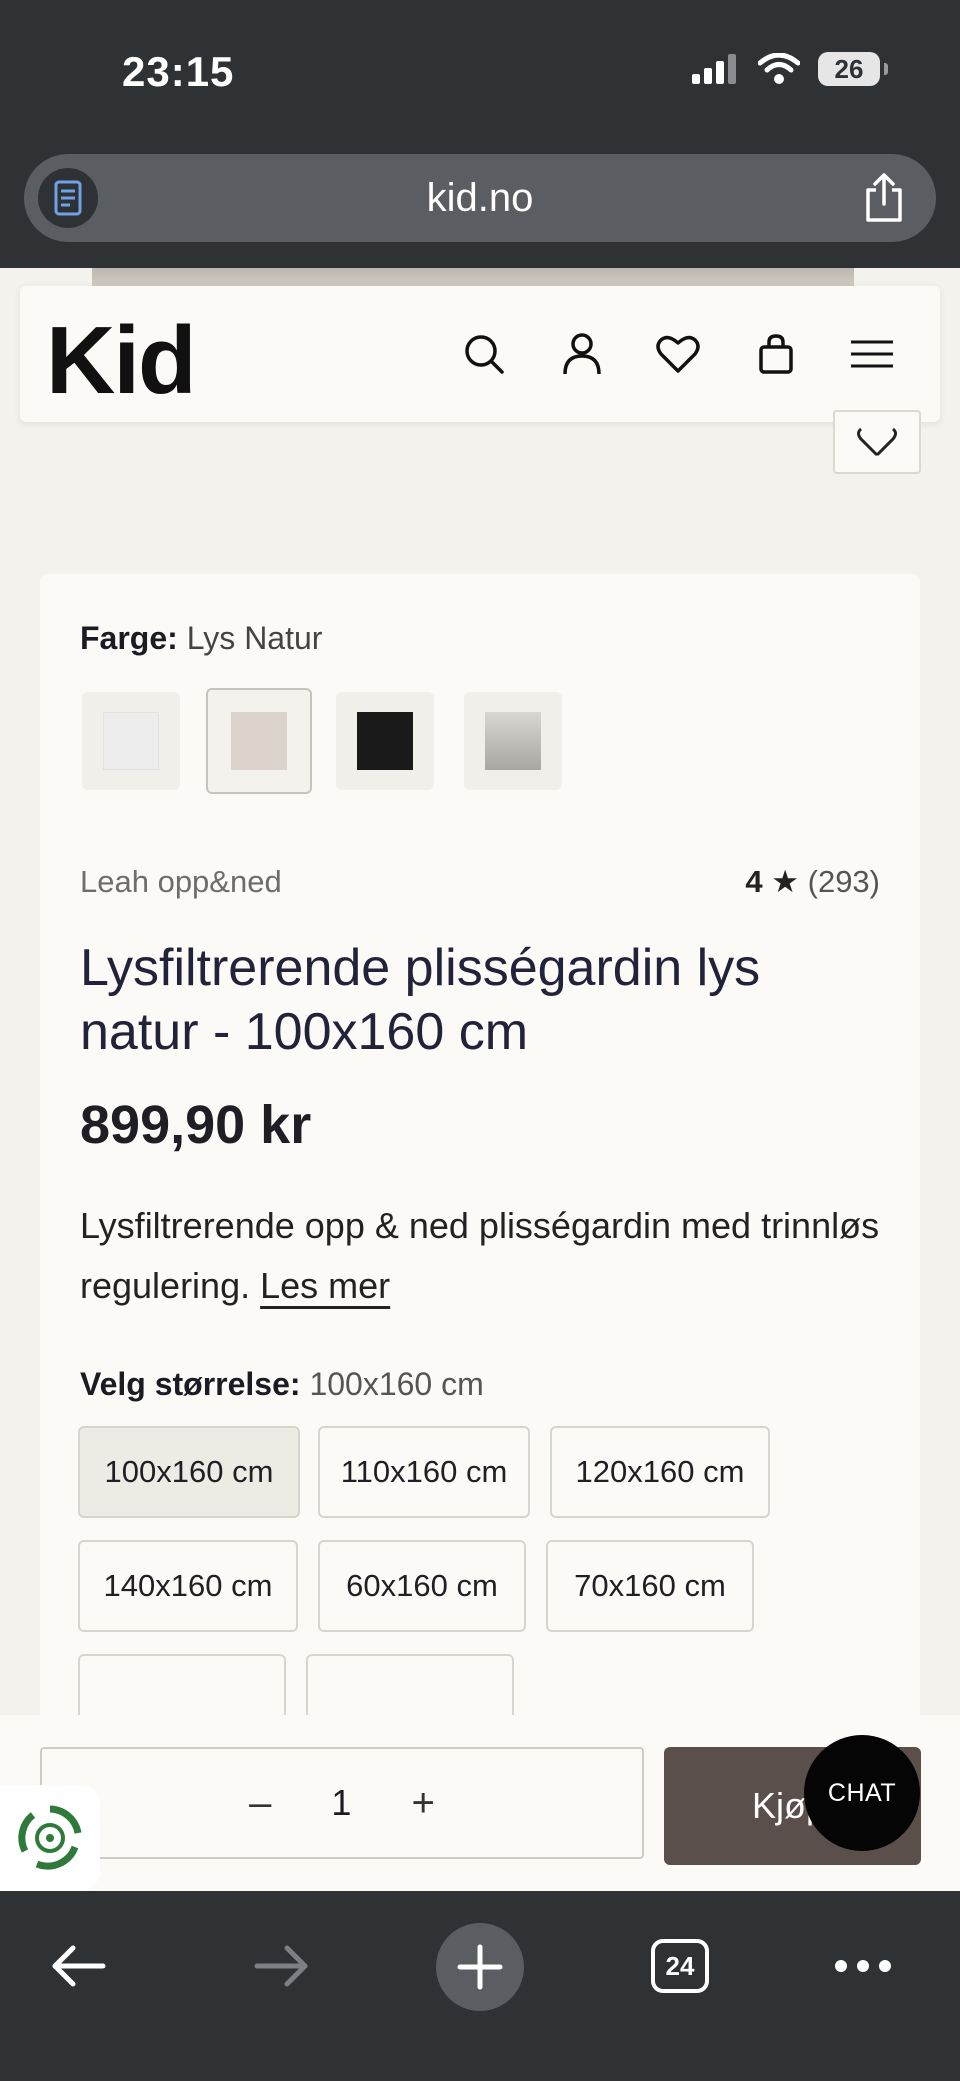 Image resolution: width=960 pixels, height=2081 pixels. I want to click on quantity-stepper: – 1 +, so click(342, 1803).